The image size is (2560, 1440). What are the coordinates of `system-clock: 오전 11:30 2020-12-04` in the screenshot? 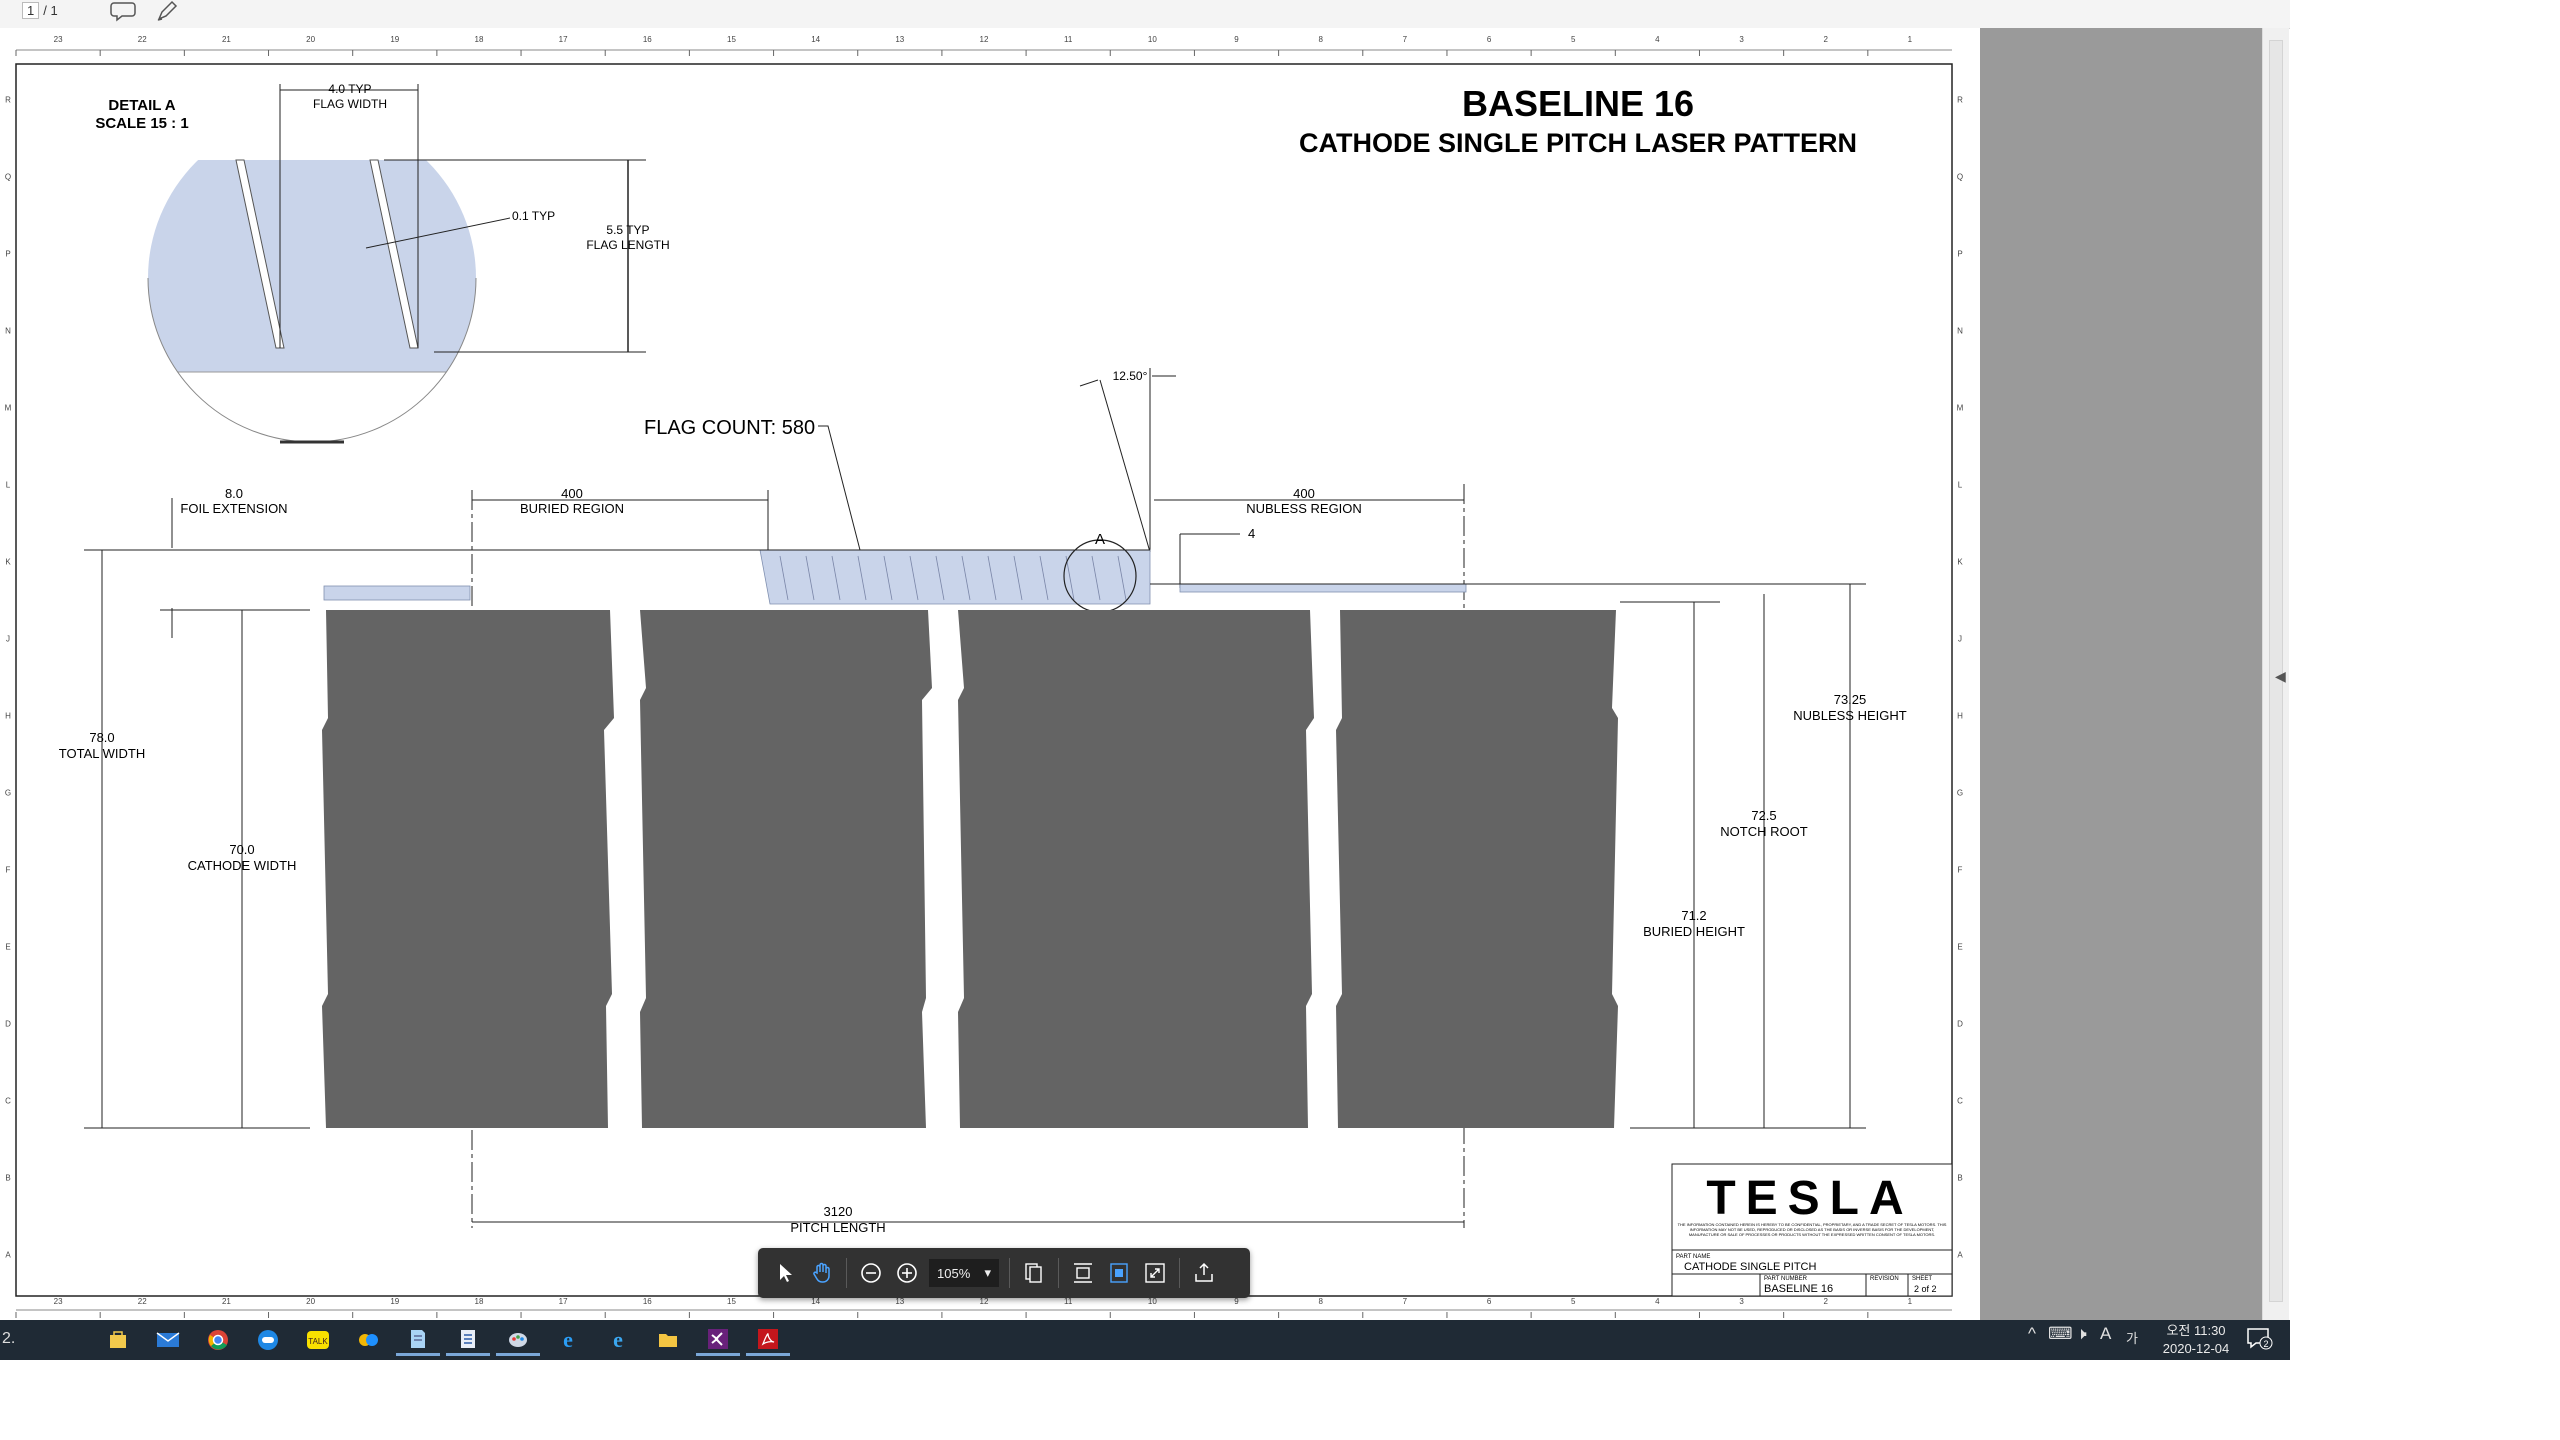 It's located at (2196, 1340).